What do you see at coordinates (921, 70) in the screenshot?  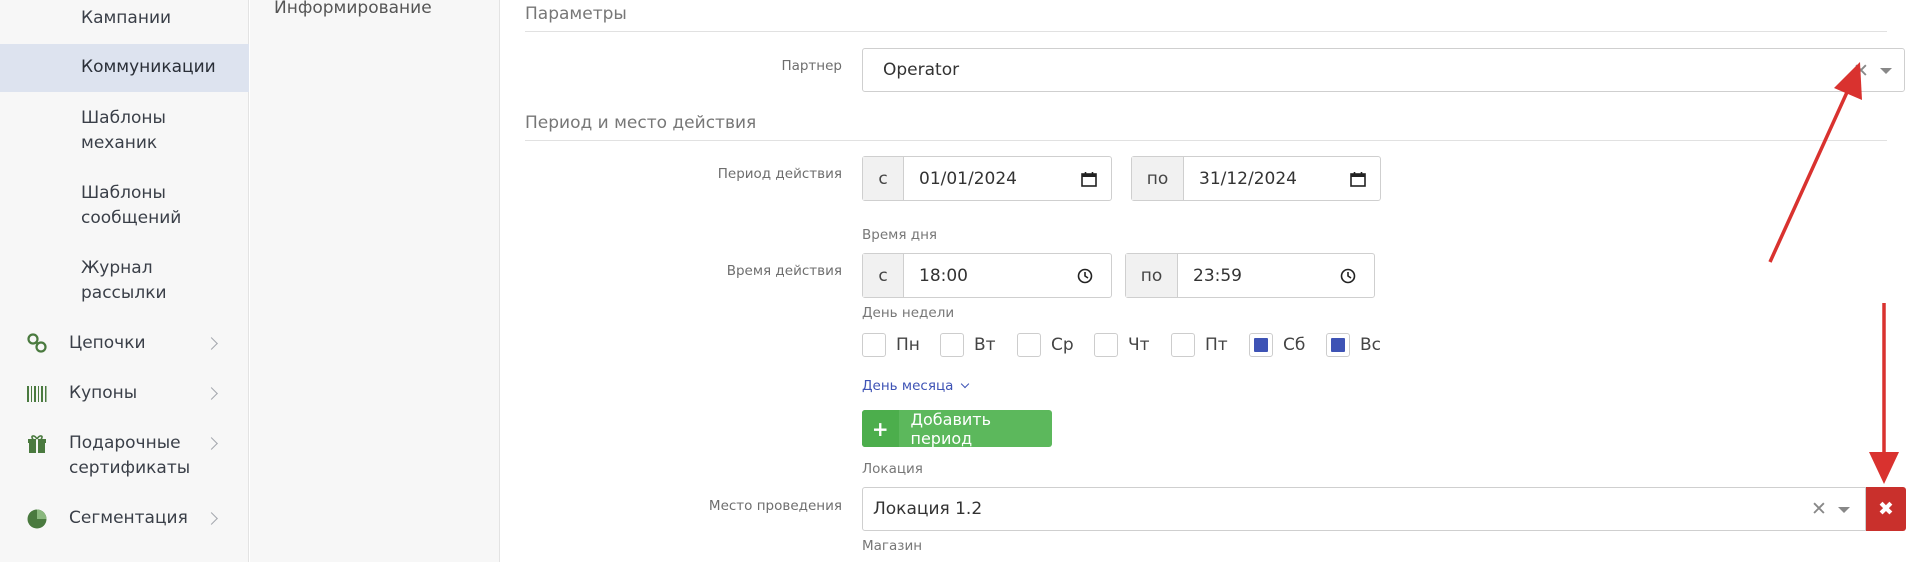 I see `partner-value: Operator` at bounding box center [921, 70].